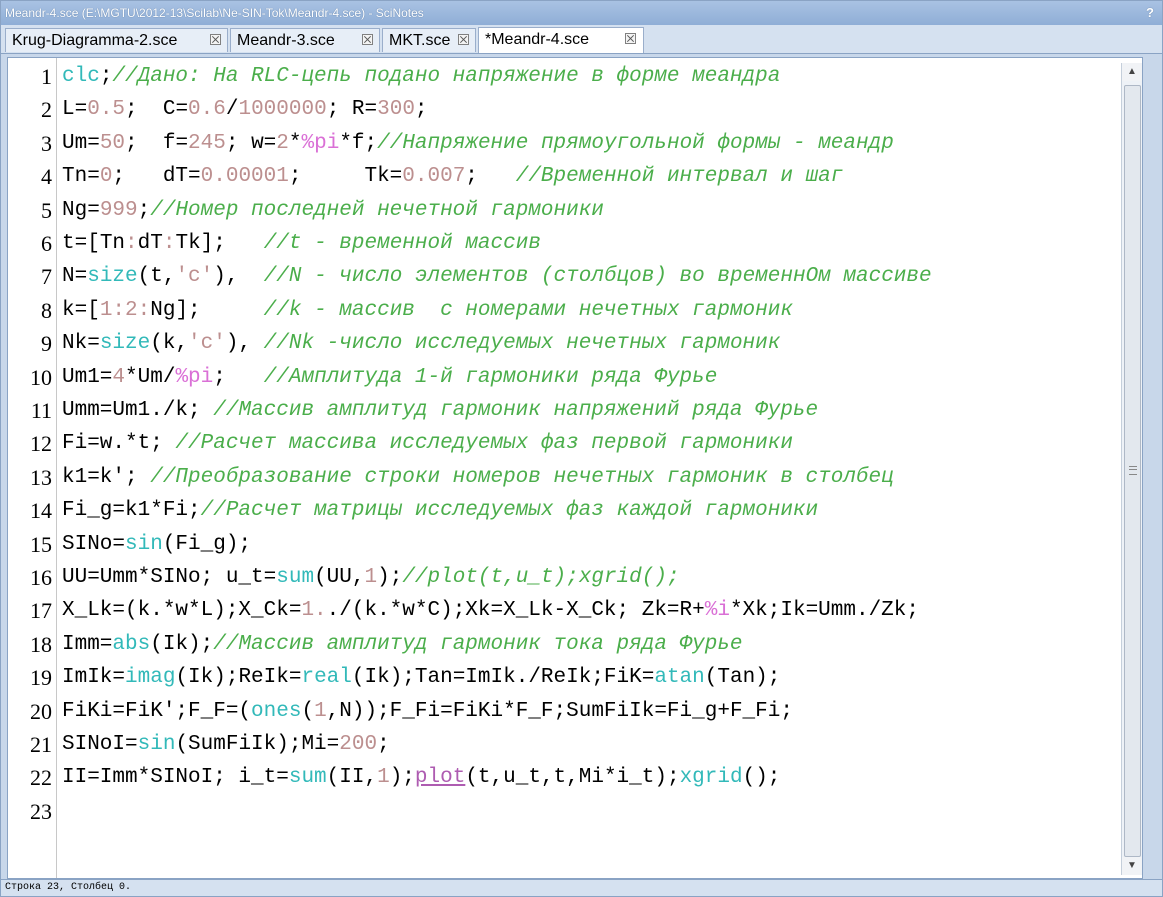 The width and height of the screenshot is (1163, 897). Describe the element at coordinates (295, 143) in the screenshot. I see `code-token: *` at that location.